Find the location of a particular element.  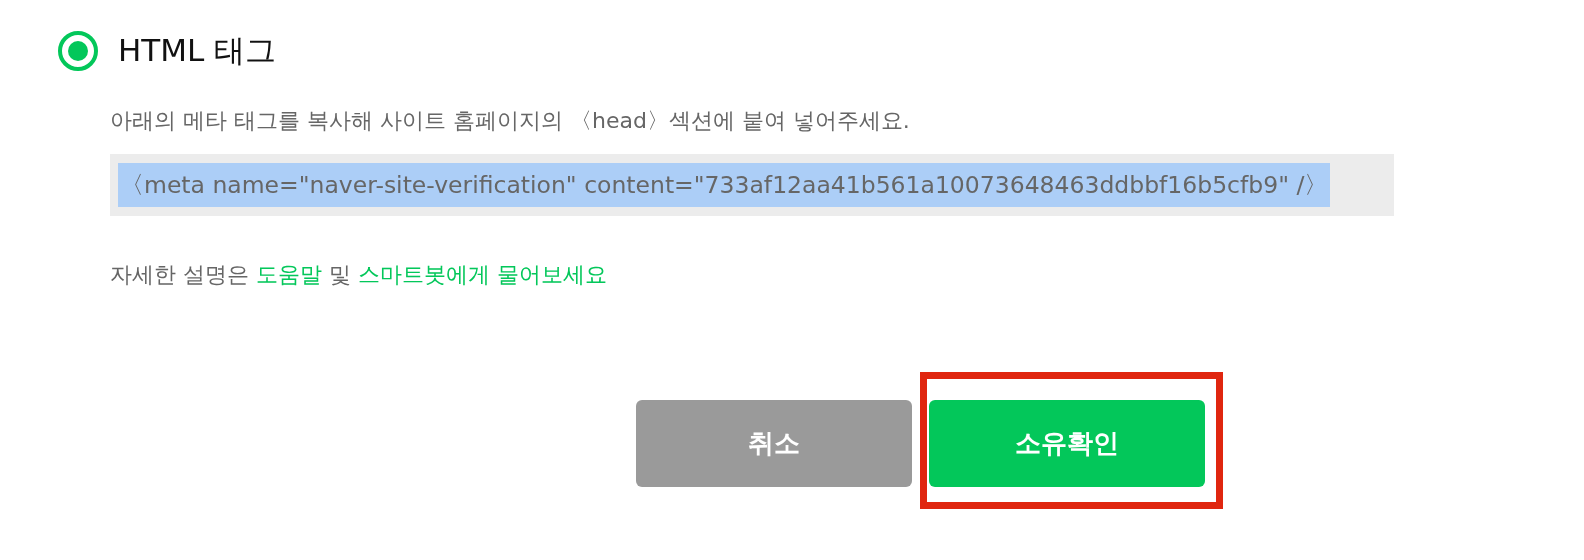

radio-button is located at coordinates (78, 51).